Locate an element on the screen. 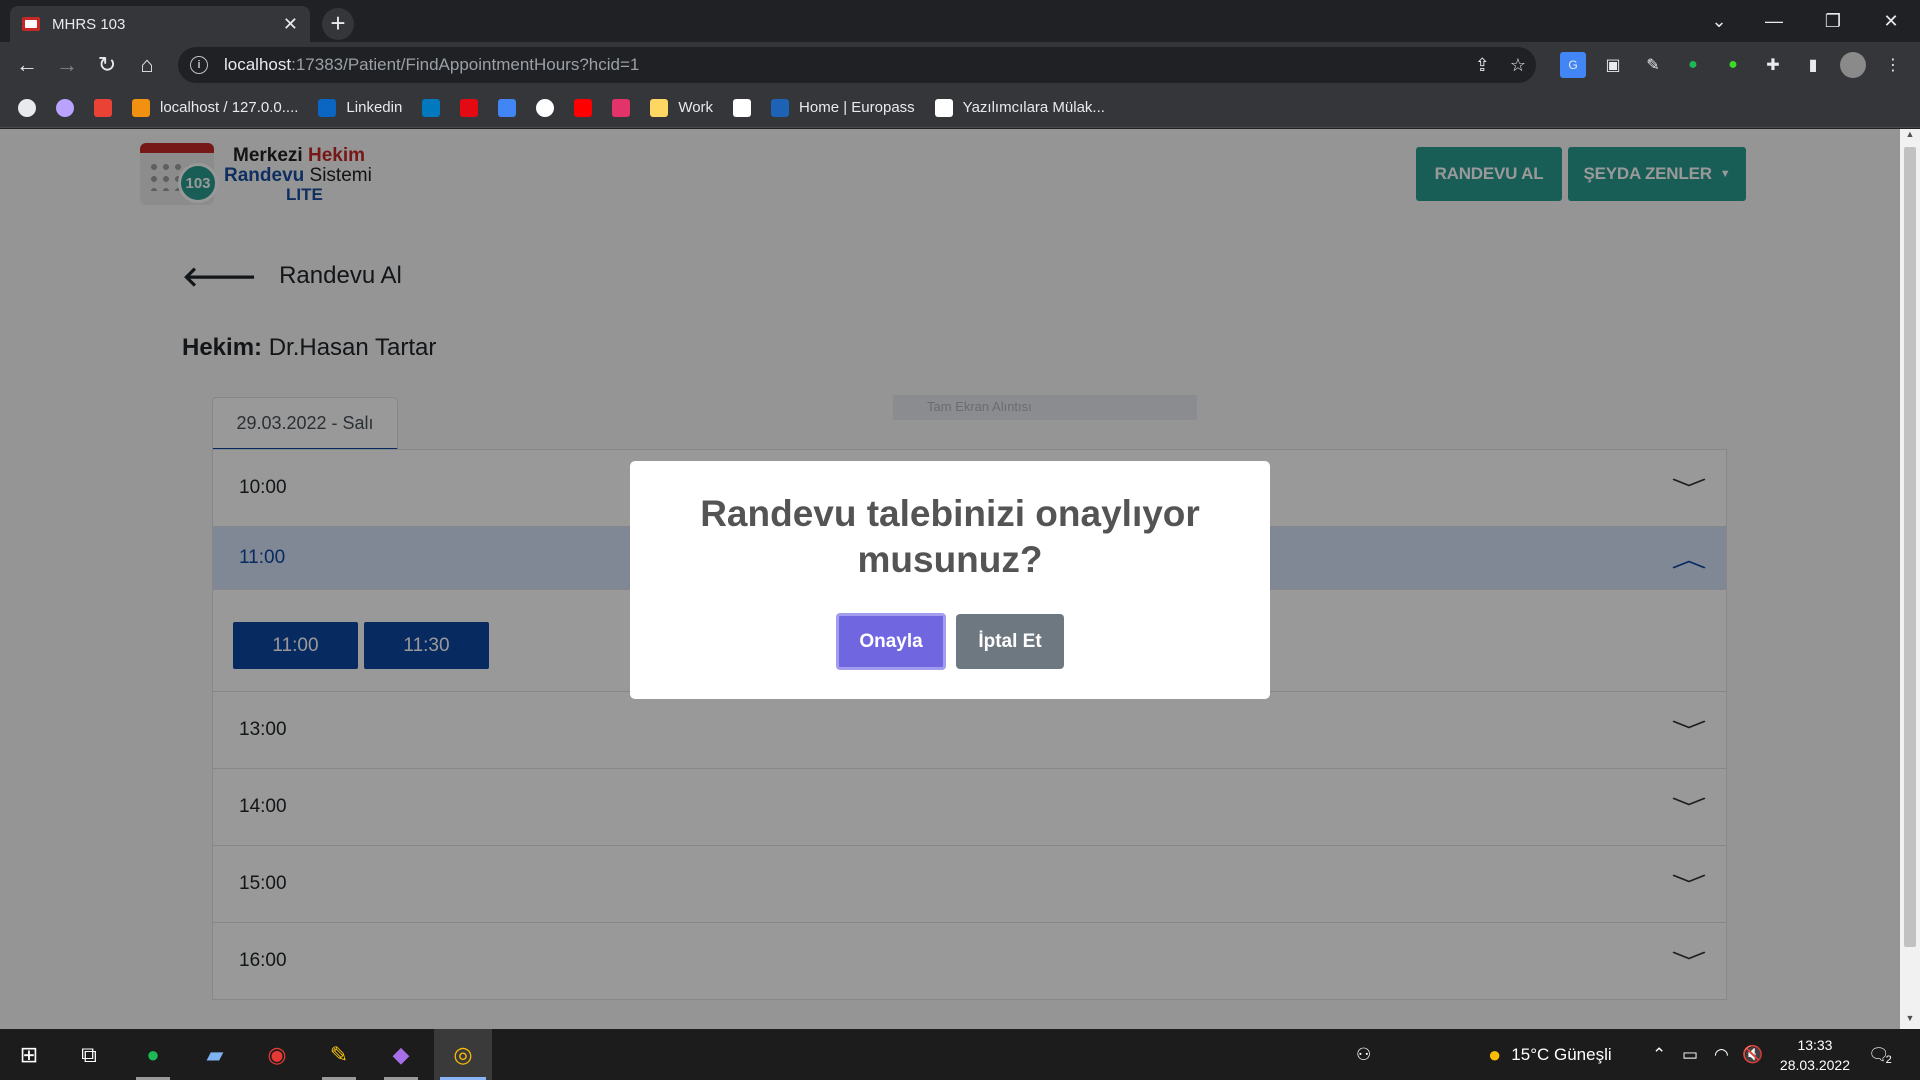 The width and height of the screenshot is (1920, 1080). bookmark-star-icon: ☆ is located at coordinates (1518, 65).